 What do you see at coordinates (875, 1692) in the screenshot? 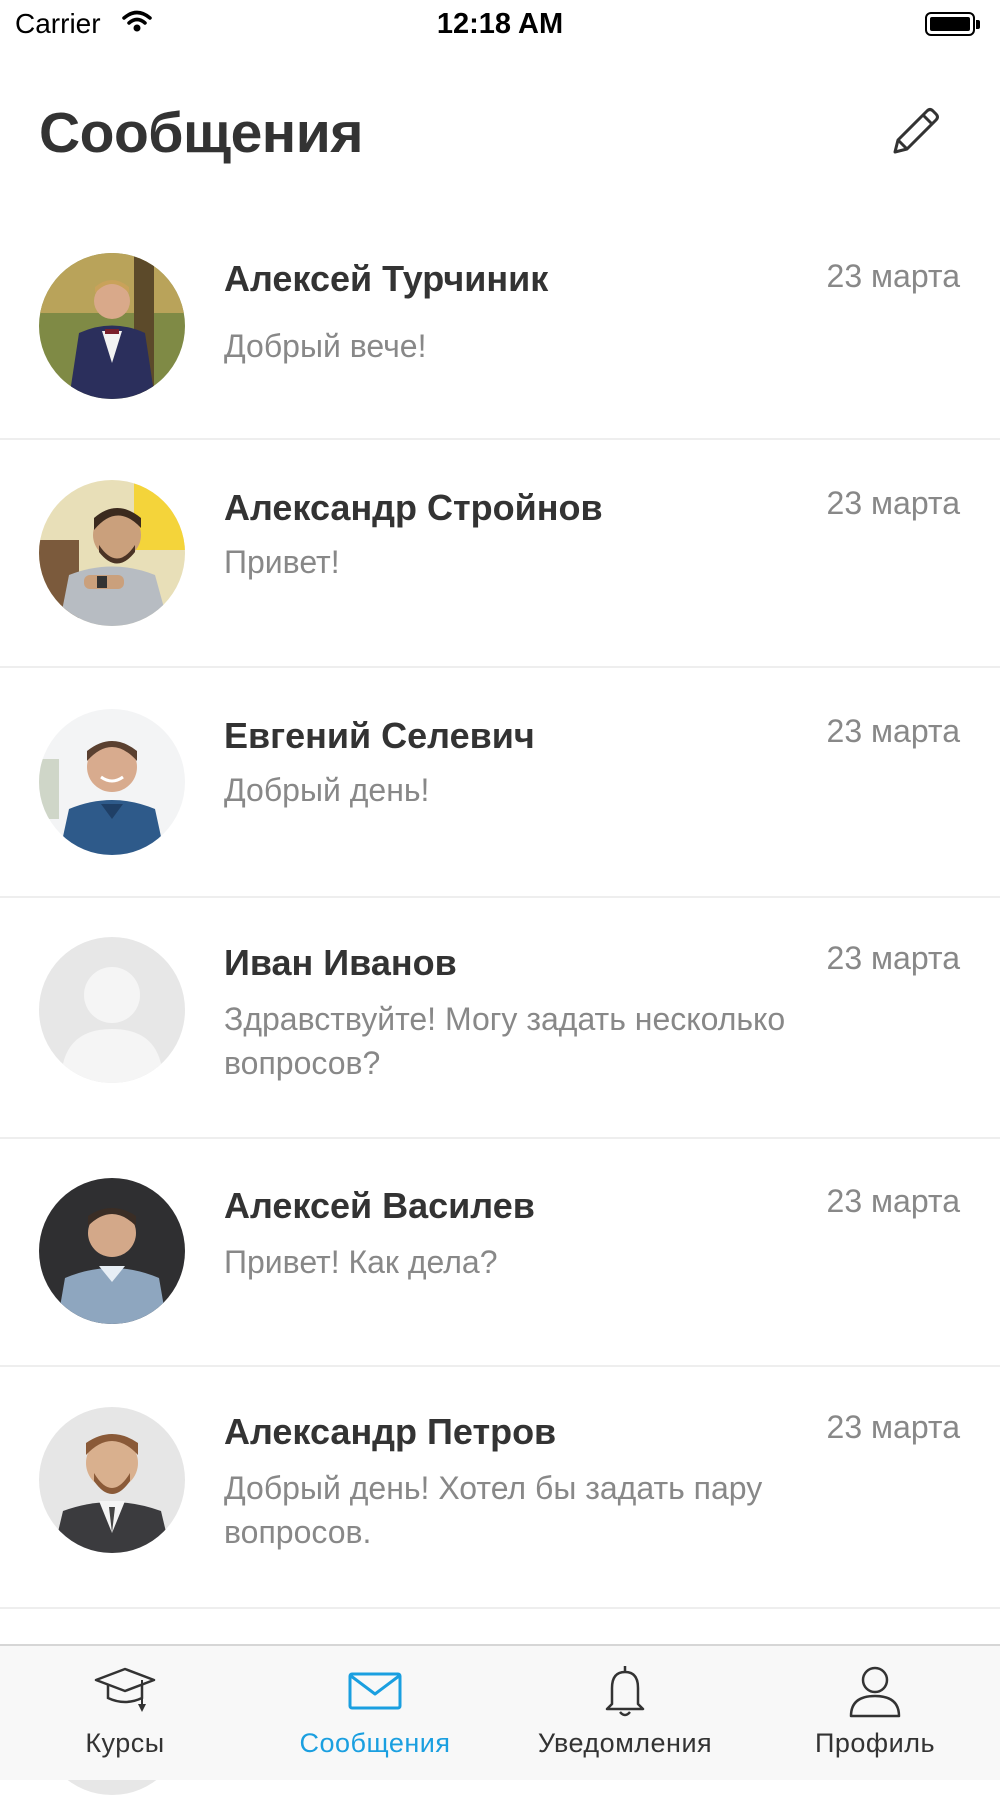
I see `user-icon` at bounding box center [875, 1692].